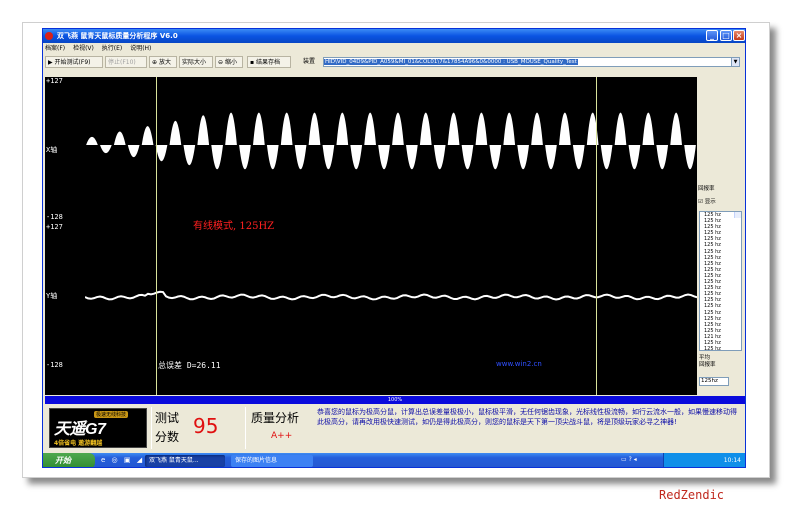 This screenshot has width=788, height=517. I want to click on x-axis-waveform, so click(391, 141).